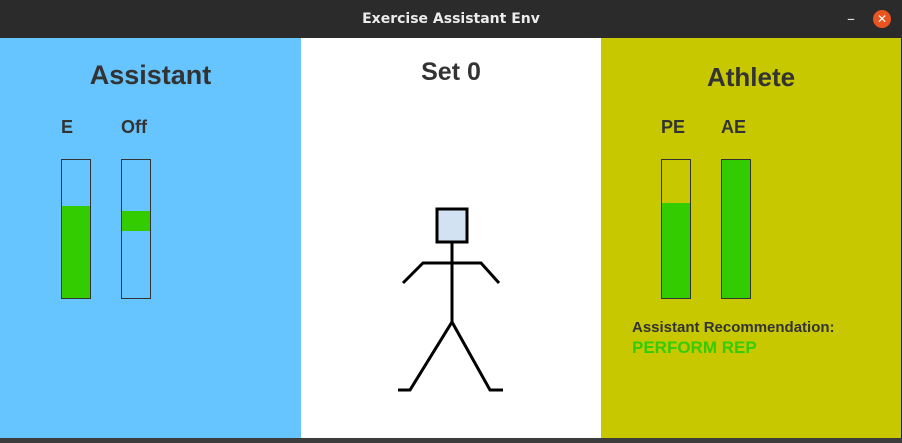  I want to click on window-title: Exercise Assistant Env, so click(451, 19).